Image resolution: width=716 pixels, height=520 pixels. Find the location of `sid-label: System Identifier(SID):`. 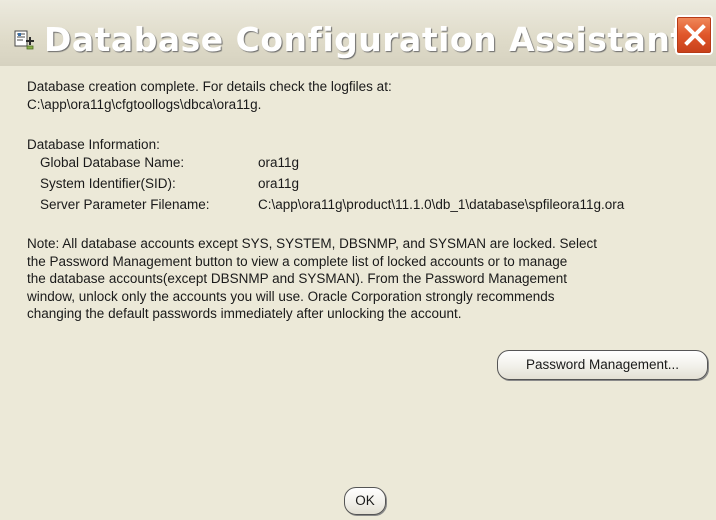

sid-label: System Identifier(SID): is located at coordinates (108, 183).